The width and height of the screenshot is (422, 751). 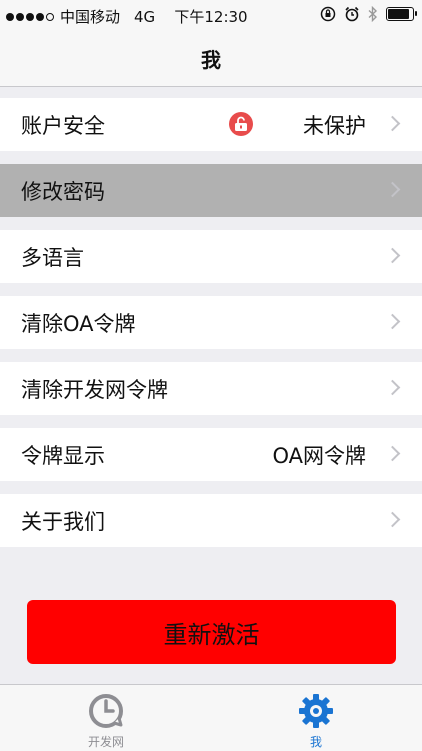 I want to click on row-about-us: 关于我们, so click(x=211, y=520).